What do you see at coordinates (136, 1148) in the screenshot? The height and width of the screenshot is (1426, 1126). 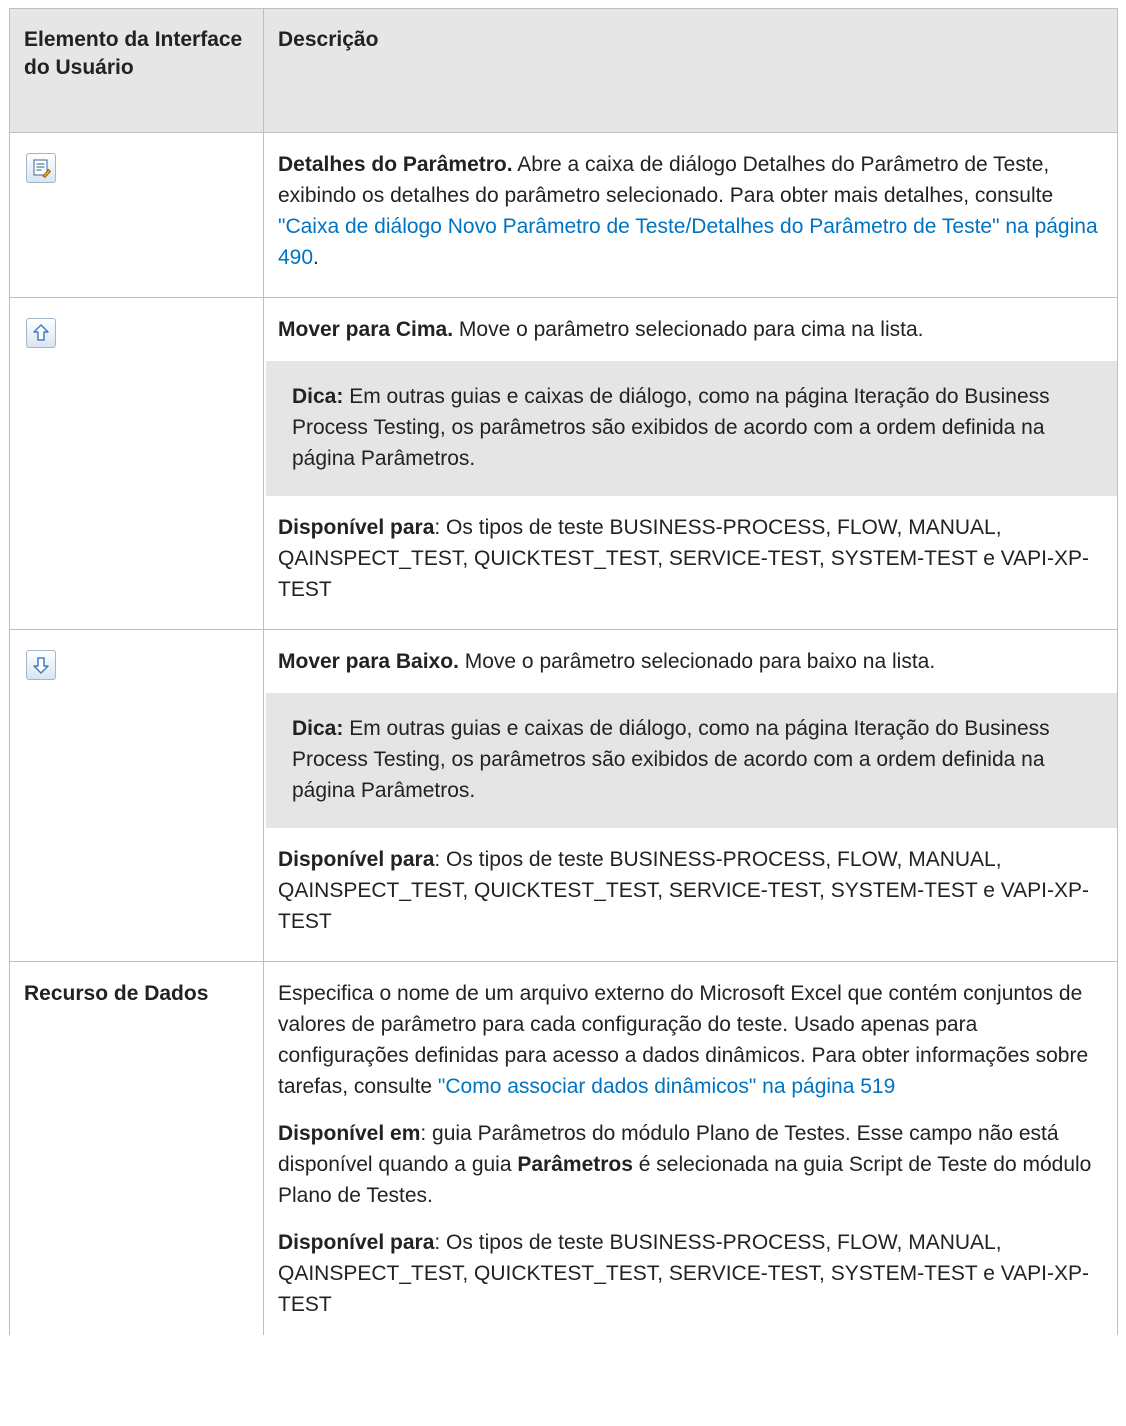 I see `element-cell: Recurso de Dados` at bounding box center [136, 1148].